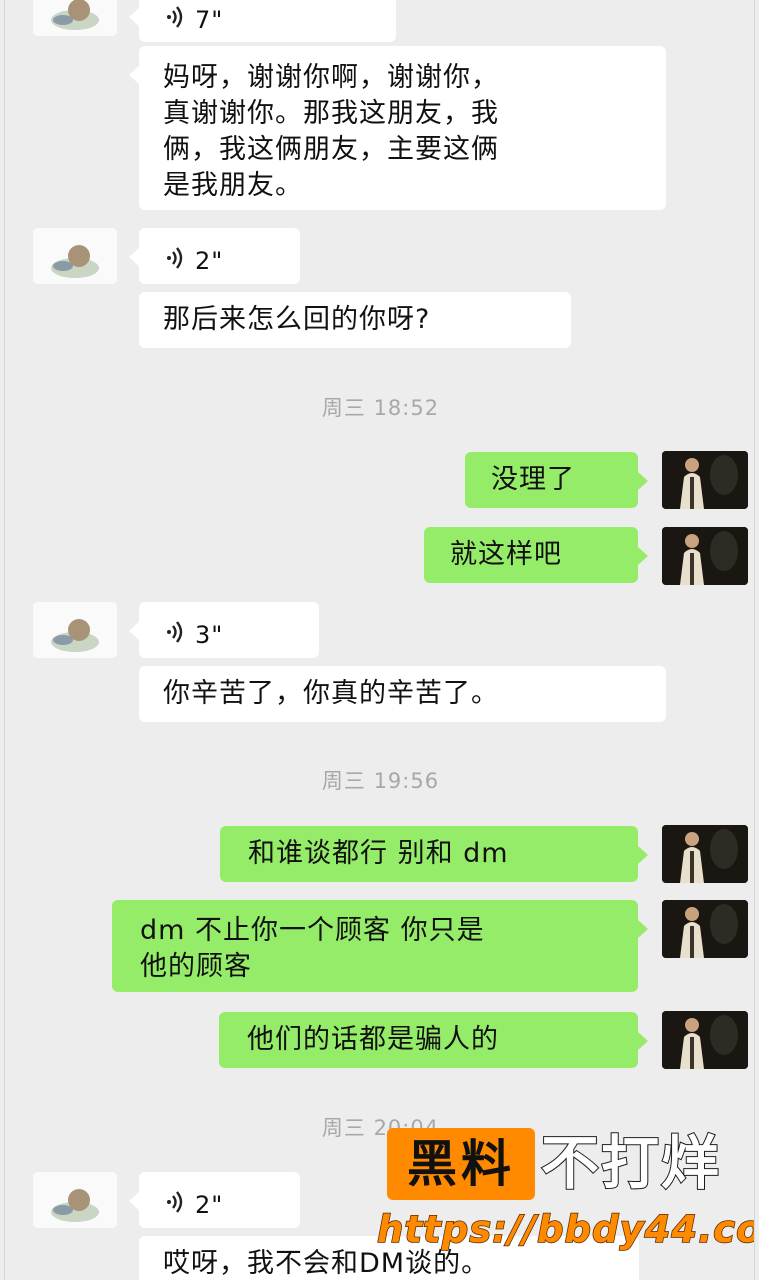 Image resolution: width=759 pixels, height=1280 pixels. I want to click on voice-message: 3", so click(224, 630).